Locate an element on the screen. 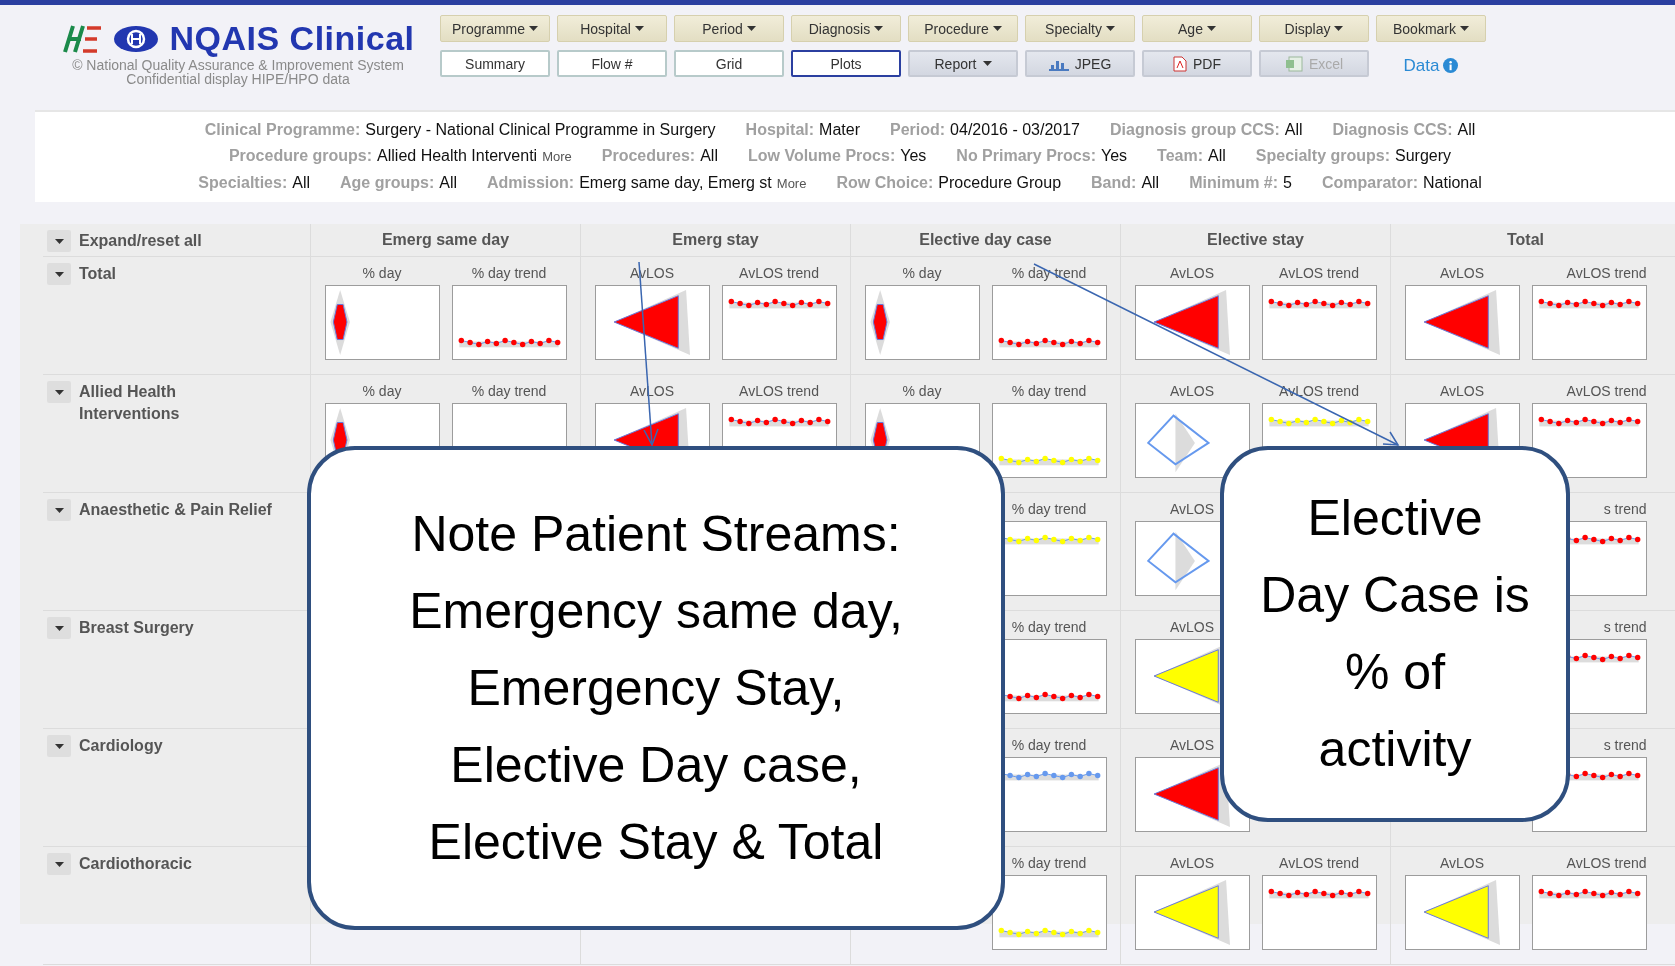  filter-value: 04/2016 - 03/2017 is located at coordinates (1015, 130).